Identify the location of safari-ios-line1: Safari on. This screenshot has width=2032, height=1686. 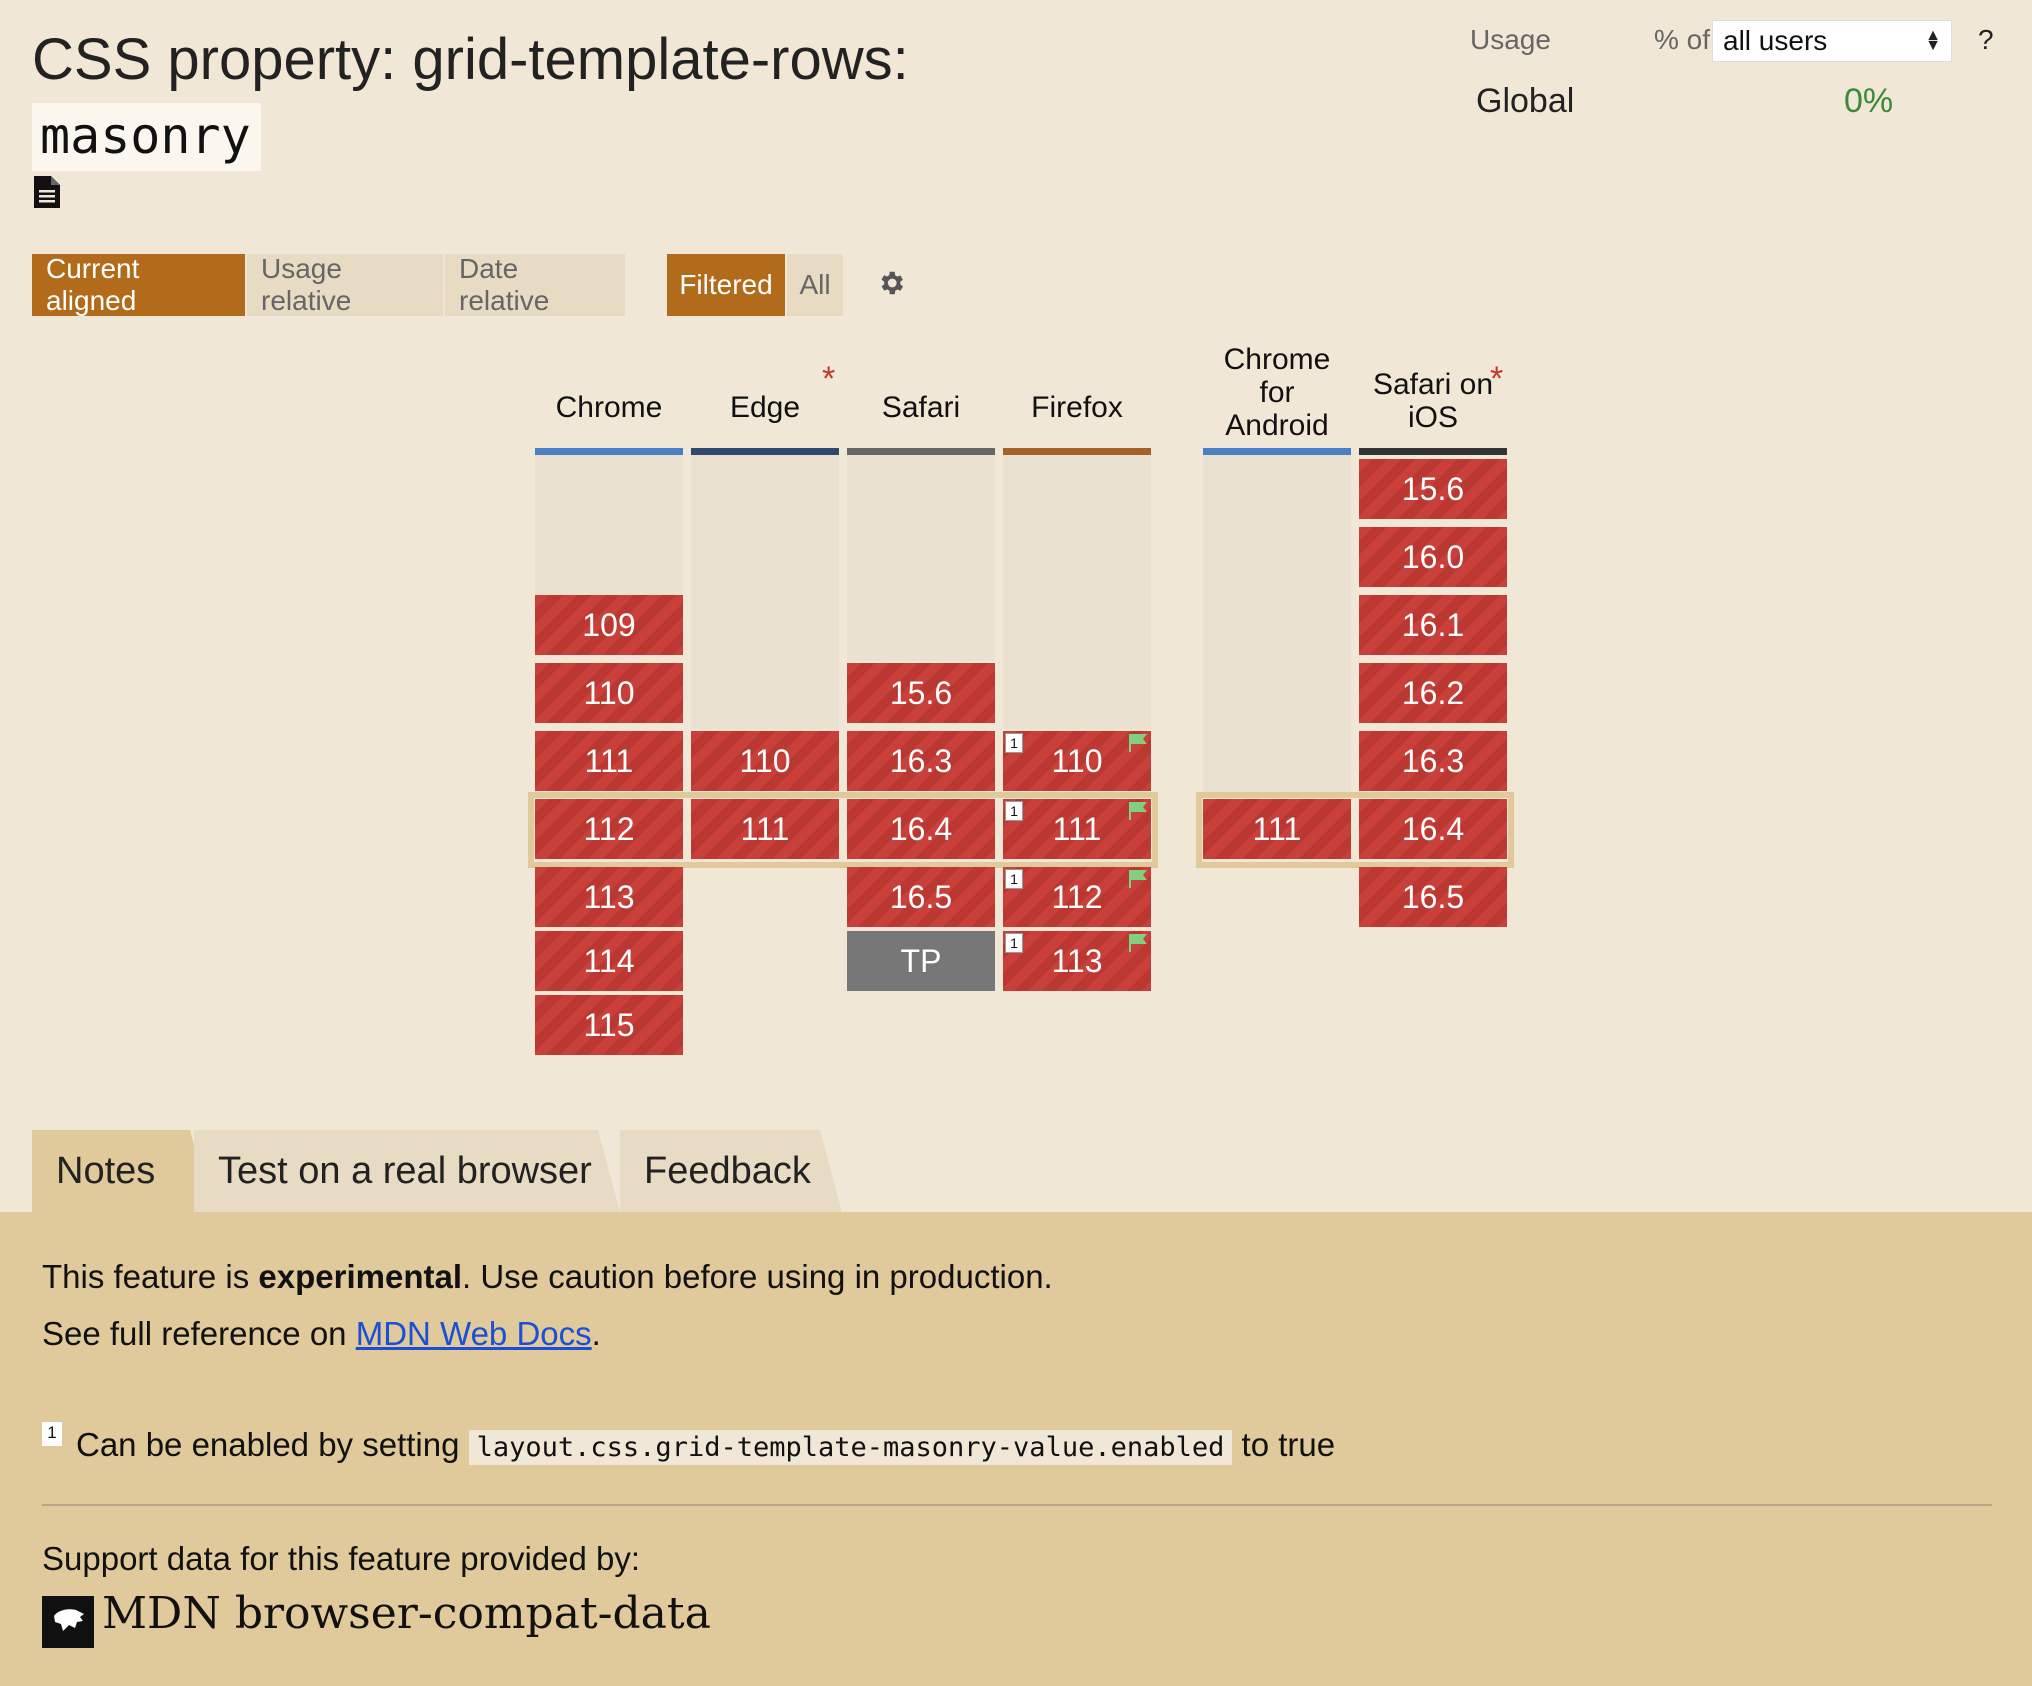
(1433, 384).